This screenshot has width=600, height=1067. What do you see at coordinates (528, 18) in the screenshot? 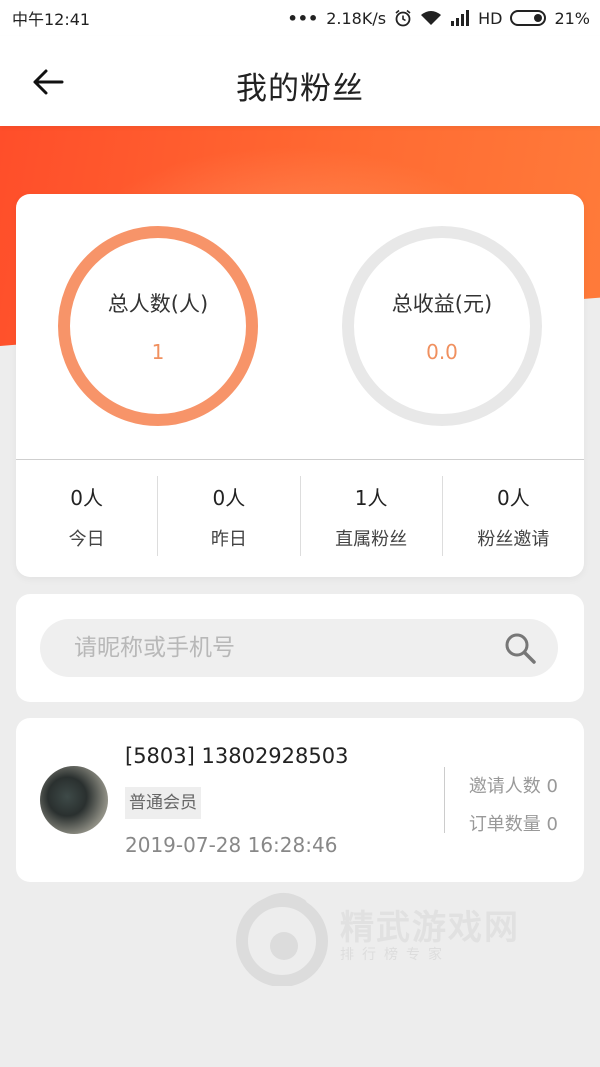
I see `battery-icon` at bounding box center [528, 18].